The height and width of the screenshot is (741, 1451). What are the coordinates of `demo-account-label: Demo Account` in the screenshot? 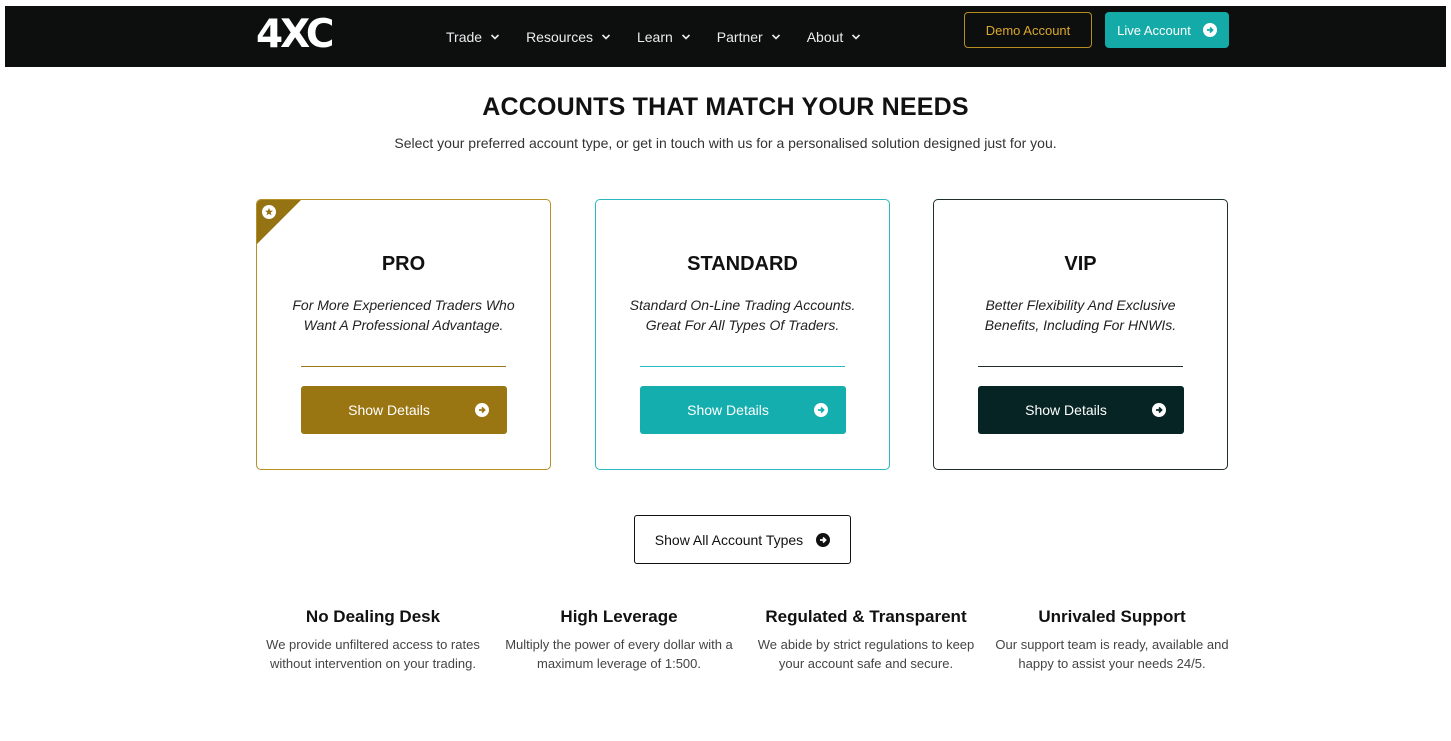 It's located at (1028, 30).